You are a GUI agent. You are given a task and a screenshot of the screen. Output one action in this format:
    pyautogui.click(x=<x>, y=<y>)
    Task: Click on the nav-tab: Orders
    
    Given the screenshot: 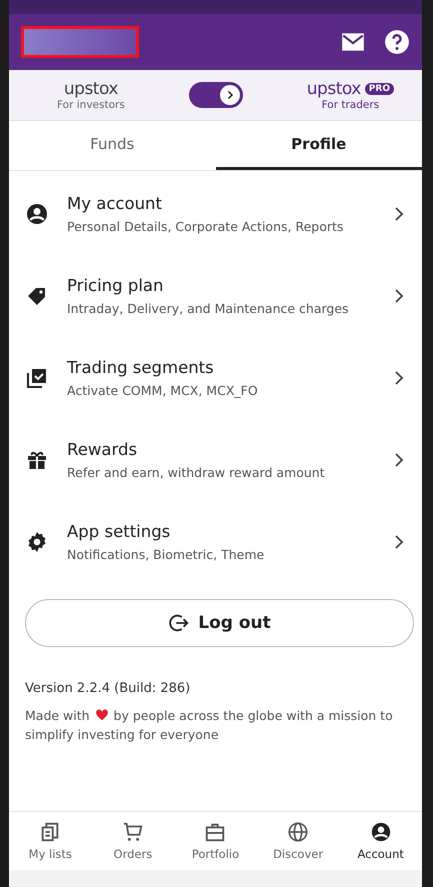 What is the action you would take?
    pyautogui.click(x=133, y=841)
    